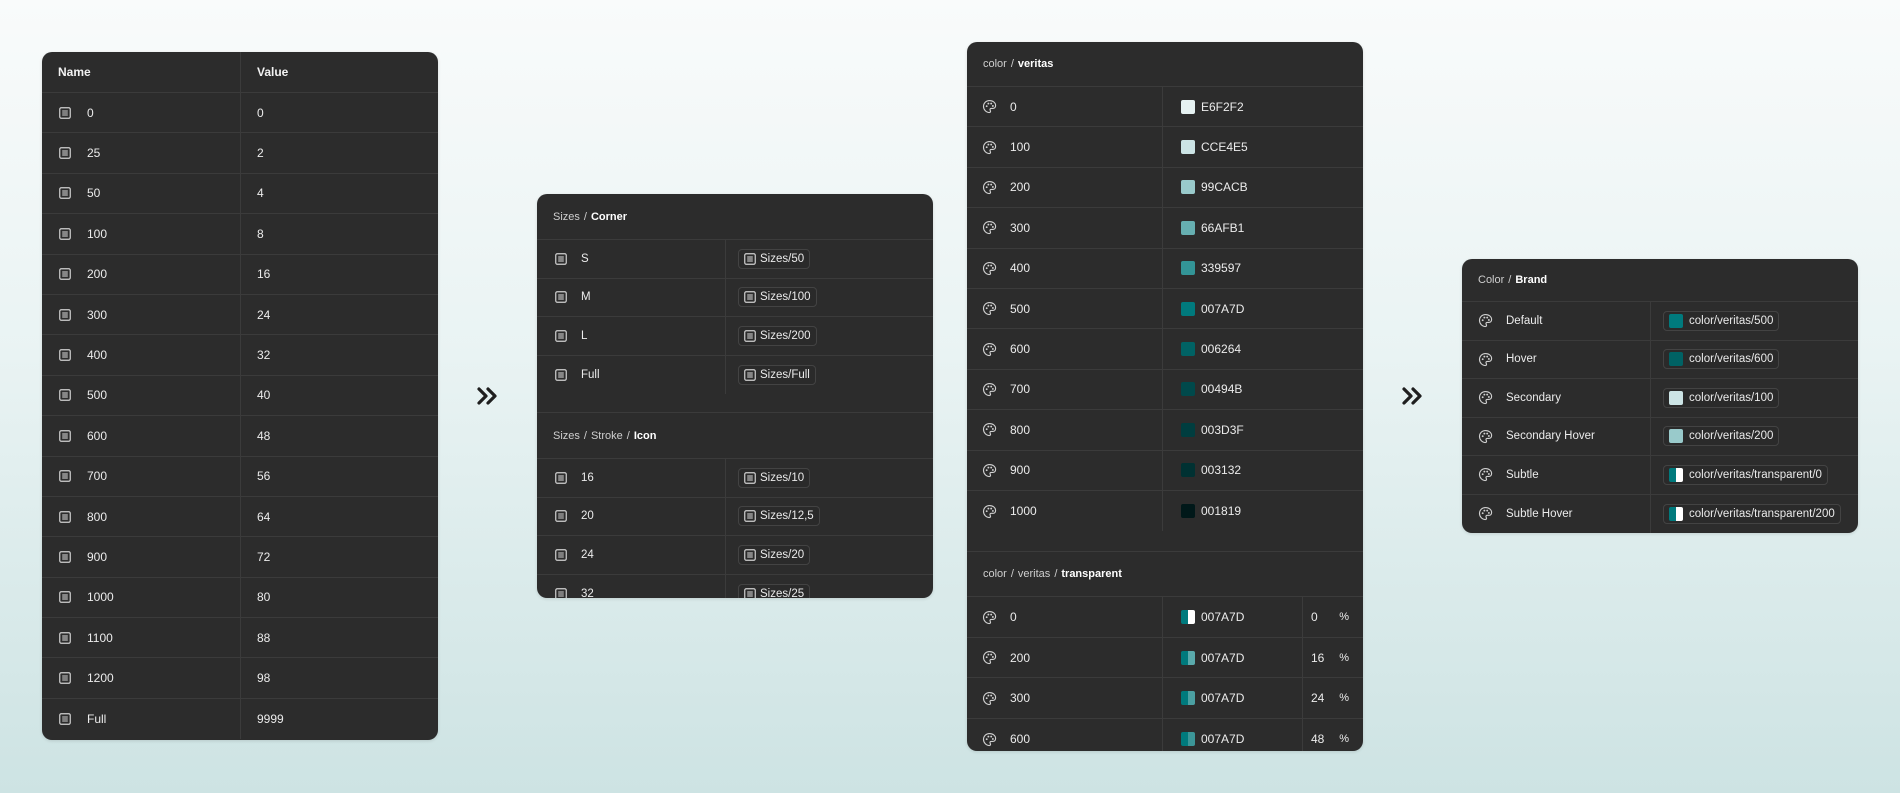  I want to click on transparent-color-row: 200 007A7D 16%, so click(1165, 658).